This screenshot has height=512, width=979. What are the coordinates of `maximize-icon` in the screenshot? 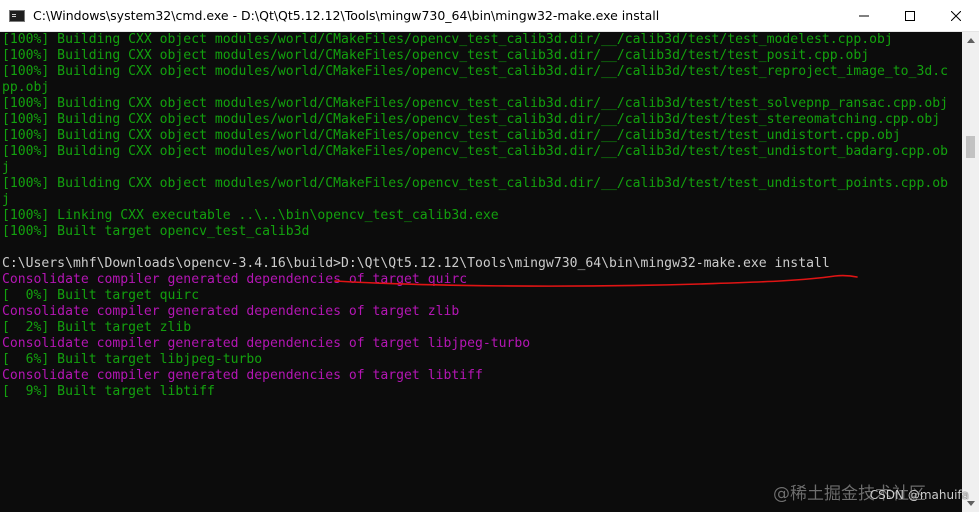 It's located at (910, 15).